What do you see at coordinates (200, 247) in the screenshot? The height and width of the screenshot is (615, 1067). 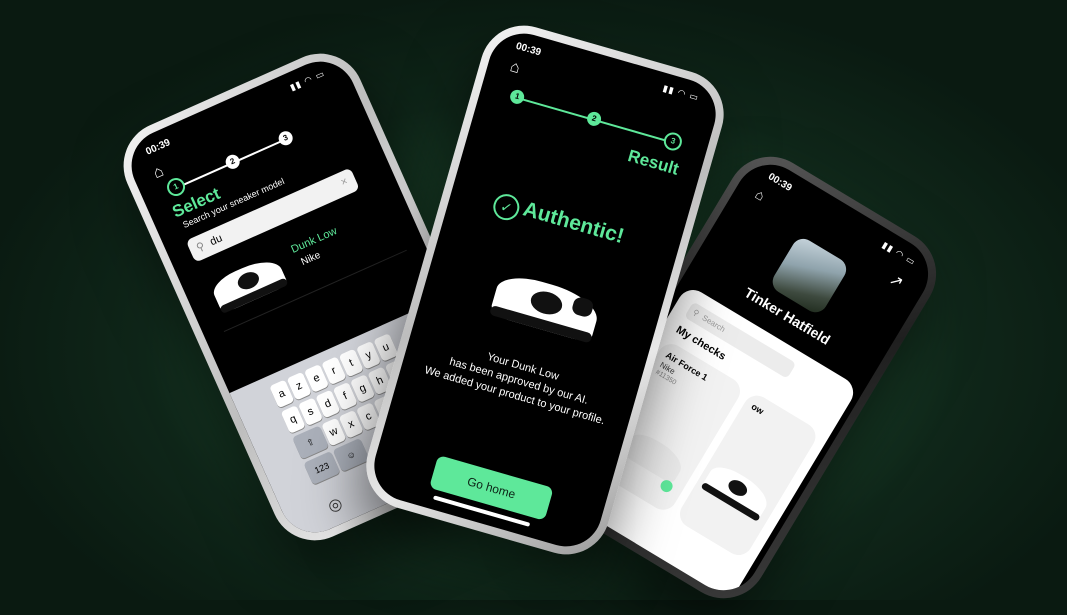 I see `search-icon: ⚲` at bounding box center [200, 247].